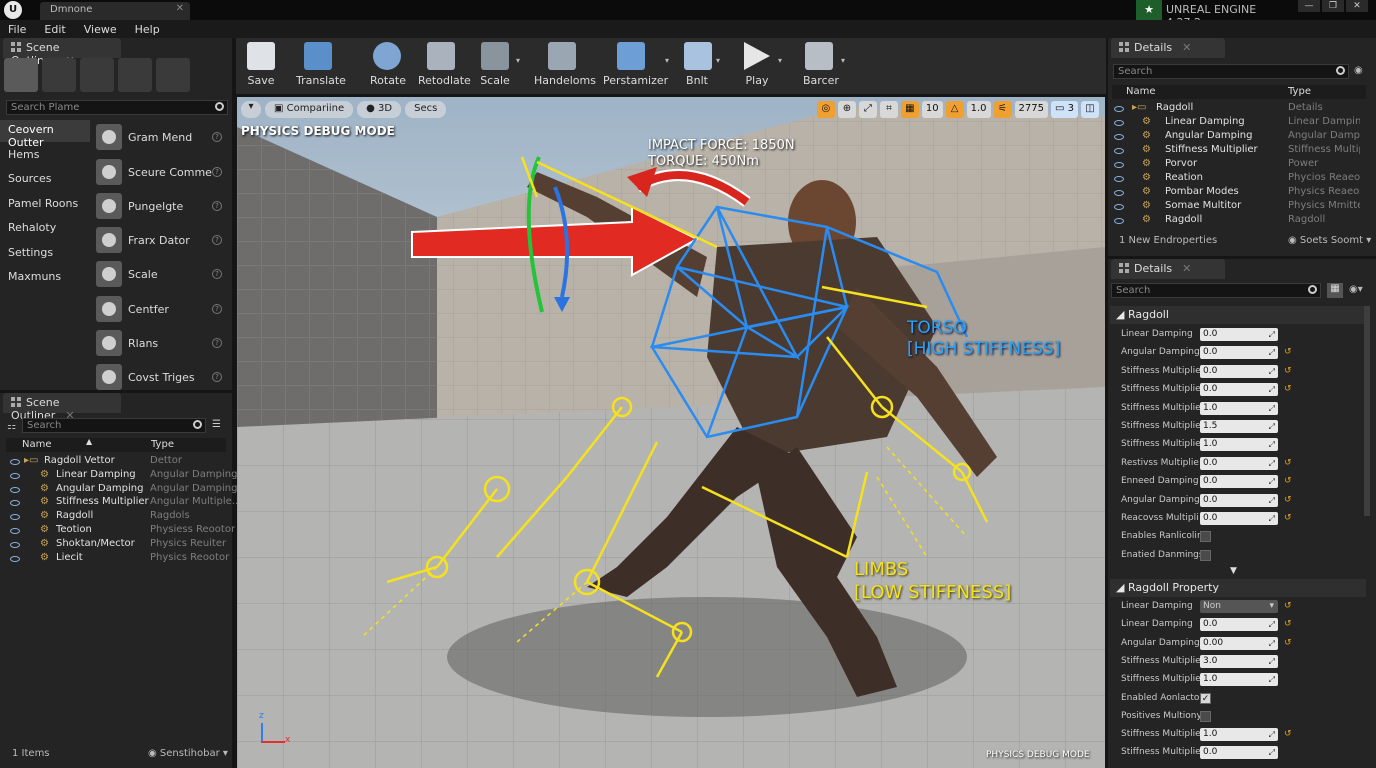 The width and height of the screenshot is (1376, 768). Describe the element at coordinates (160, 137) in the screenshot. I see `place-item: Gram Mend?` at that location.